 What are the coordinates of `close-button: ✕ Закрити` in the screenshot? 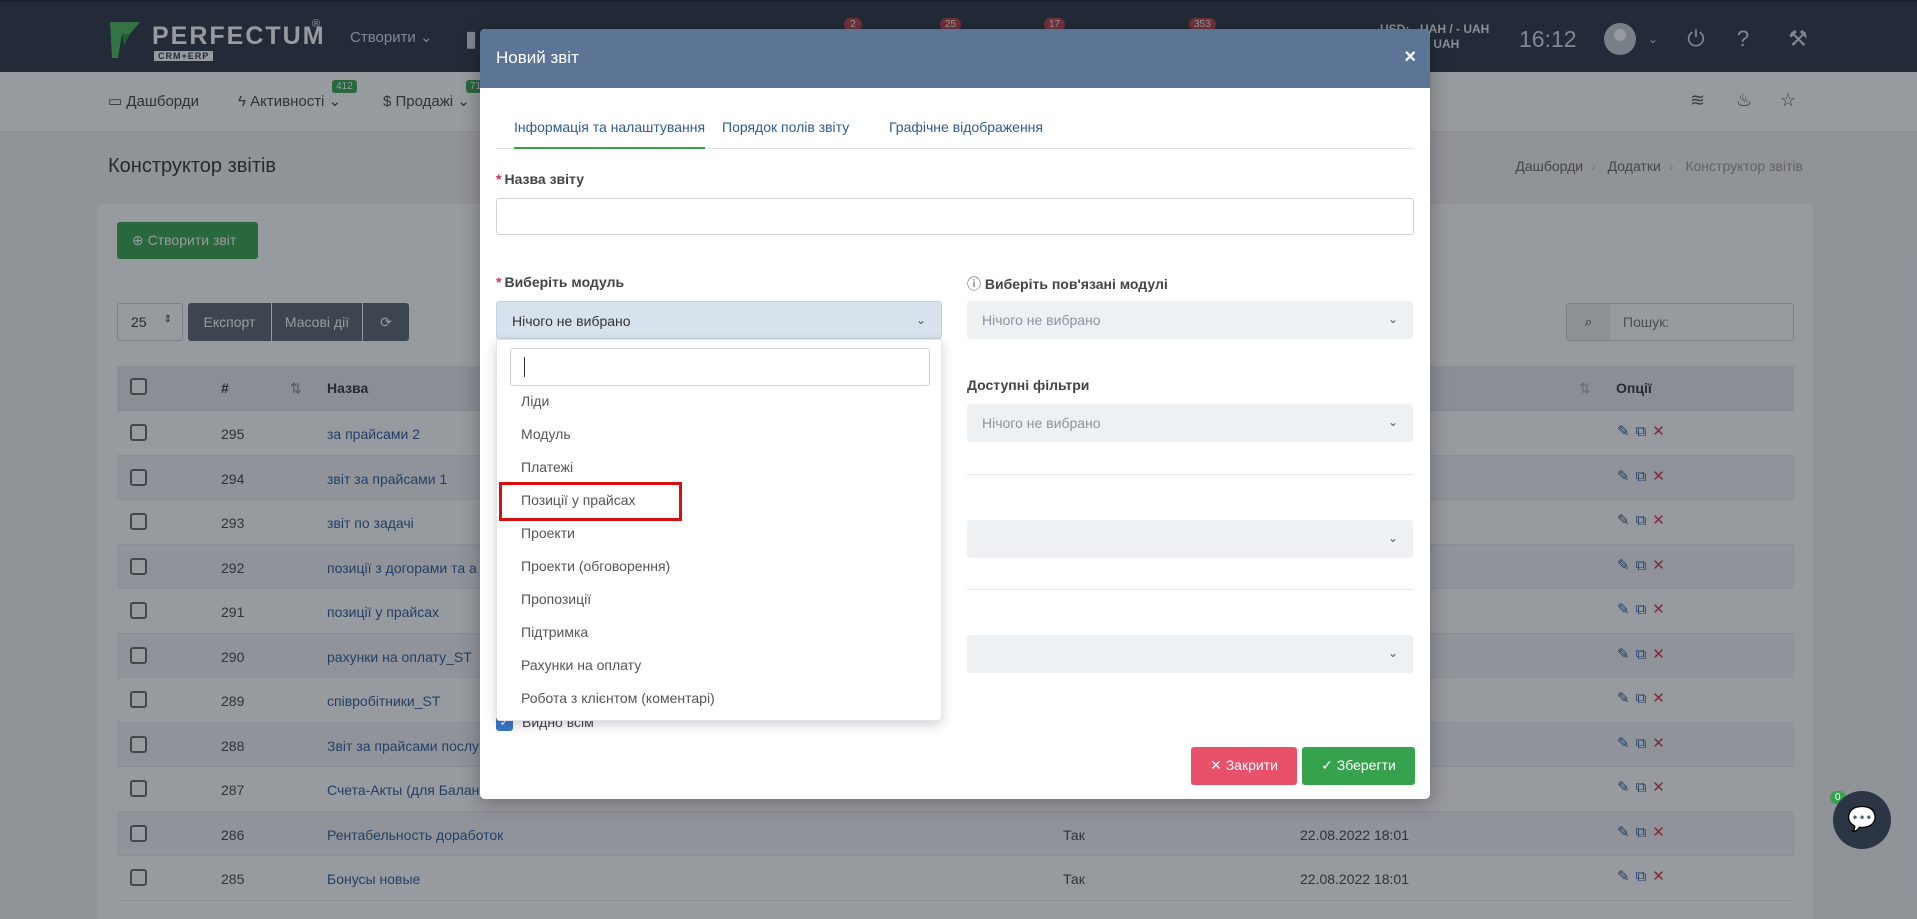 It's located at (1244, 766).